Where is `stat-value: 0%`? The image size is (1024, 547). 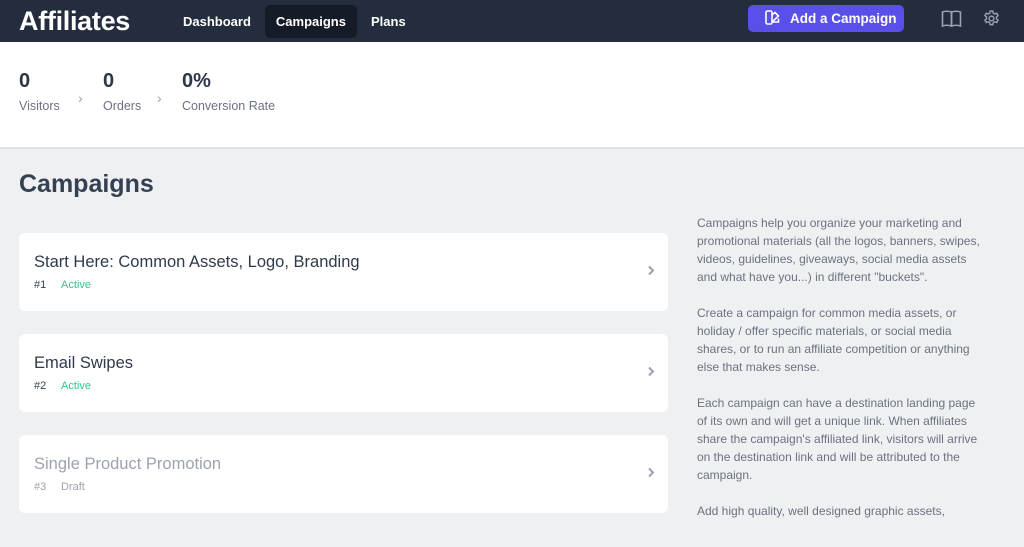
stat-value: 0% is located at coordinates (196, 81).